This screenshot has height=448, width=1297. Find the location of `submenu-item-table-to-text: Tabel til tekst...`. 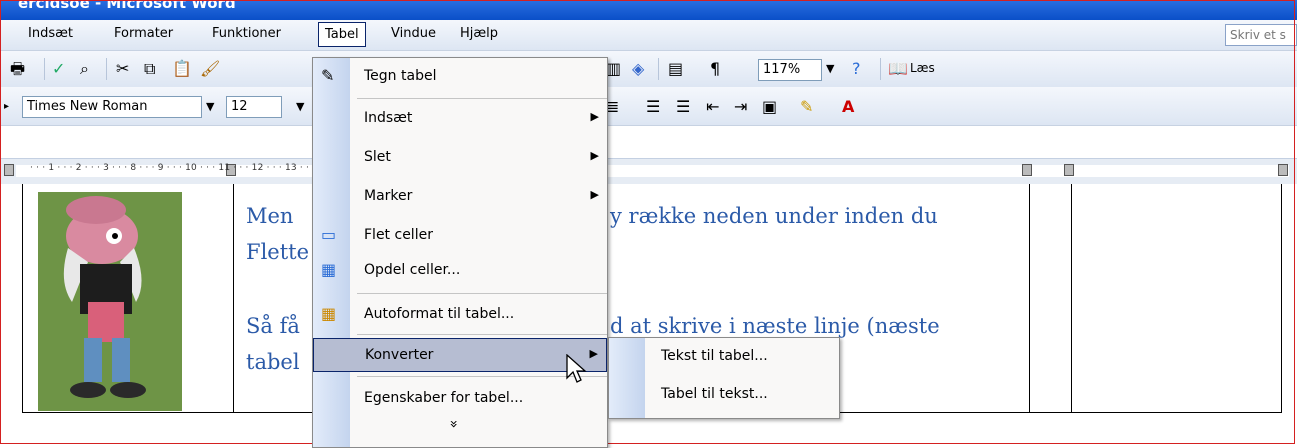

submenu-item-table-to-text: Tabel til tekst... is located at coordinates (714, 394).